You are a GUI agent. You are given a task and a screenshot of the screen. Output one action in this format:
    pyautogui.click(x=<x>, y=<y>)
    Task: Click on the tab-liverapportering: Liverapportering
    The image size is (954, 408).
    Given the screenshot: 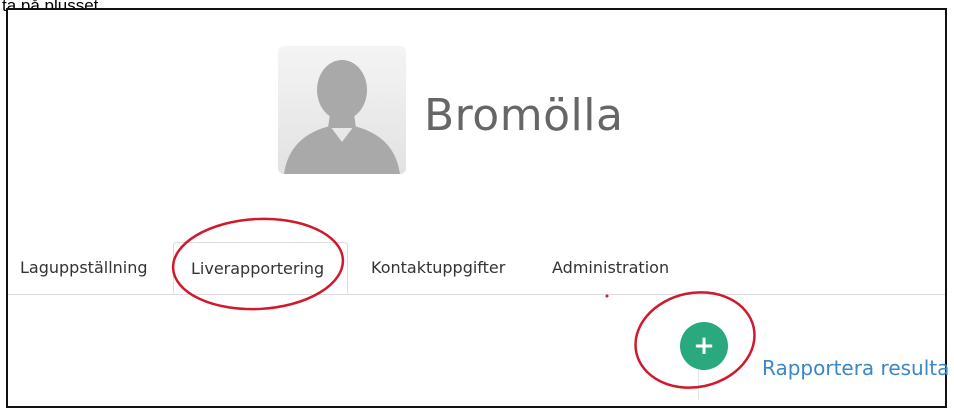 What is the action you would take?
    pyautogui.click(x=260, y=268)
    